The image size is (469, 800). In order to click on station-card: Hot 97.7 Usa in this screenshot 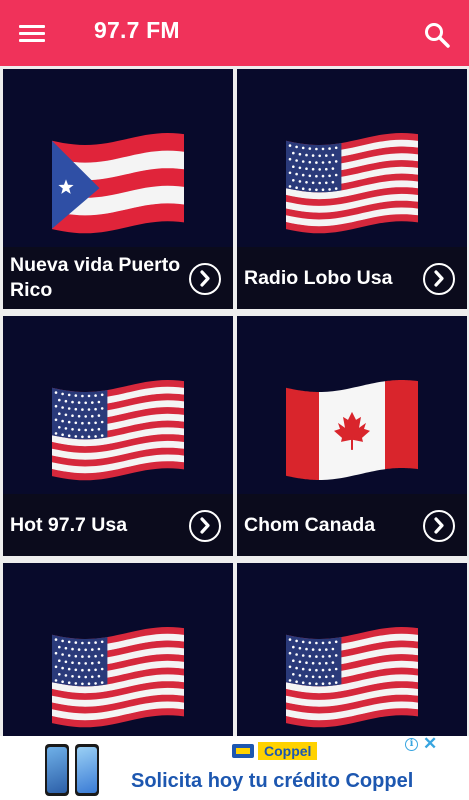, I will do `click(118, 436)`.